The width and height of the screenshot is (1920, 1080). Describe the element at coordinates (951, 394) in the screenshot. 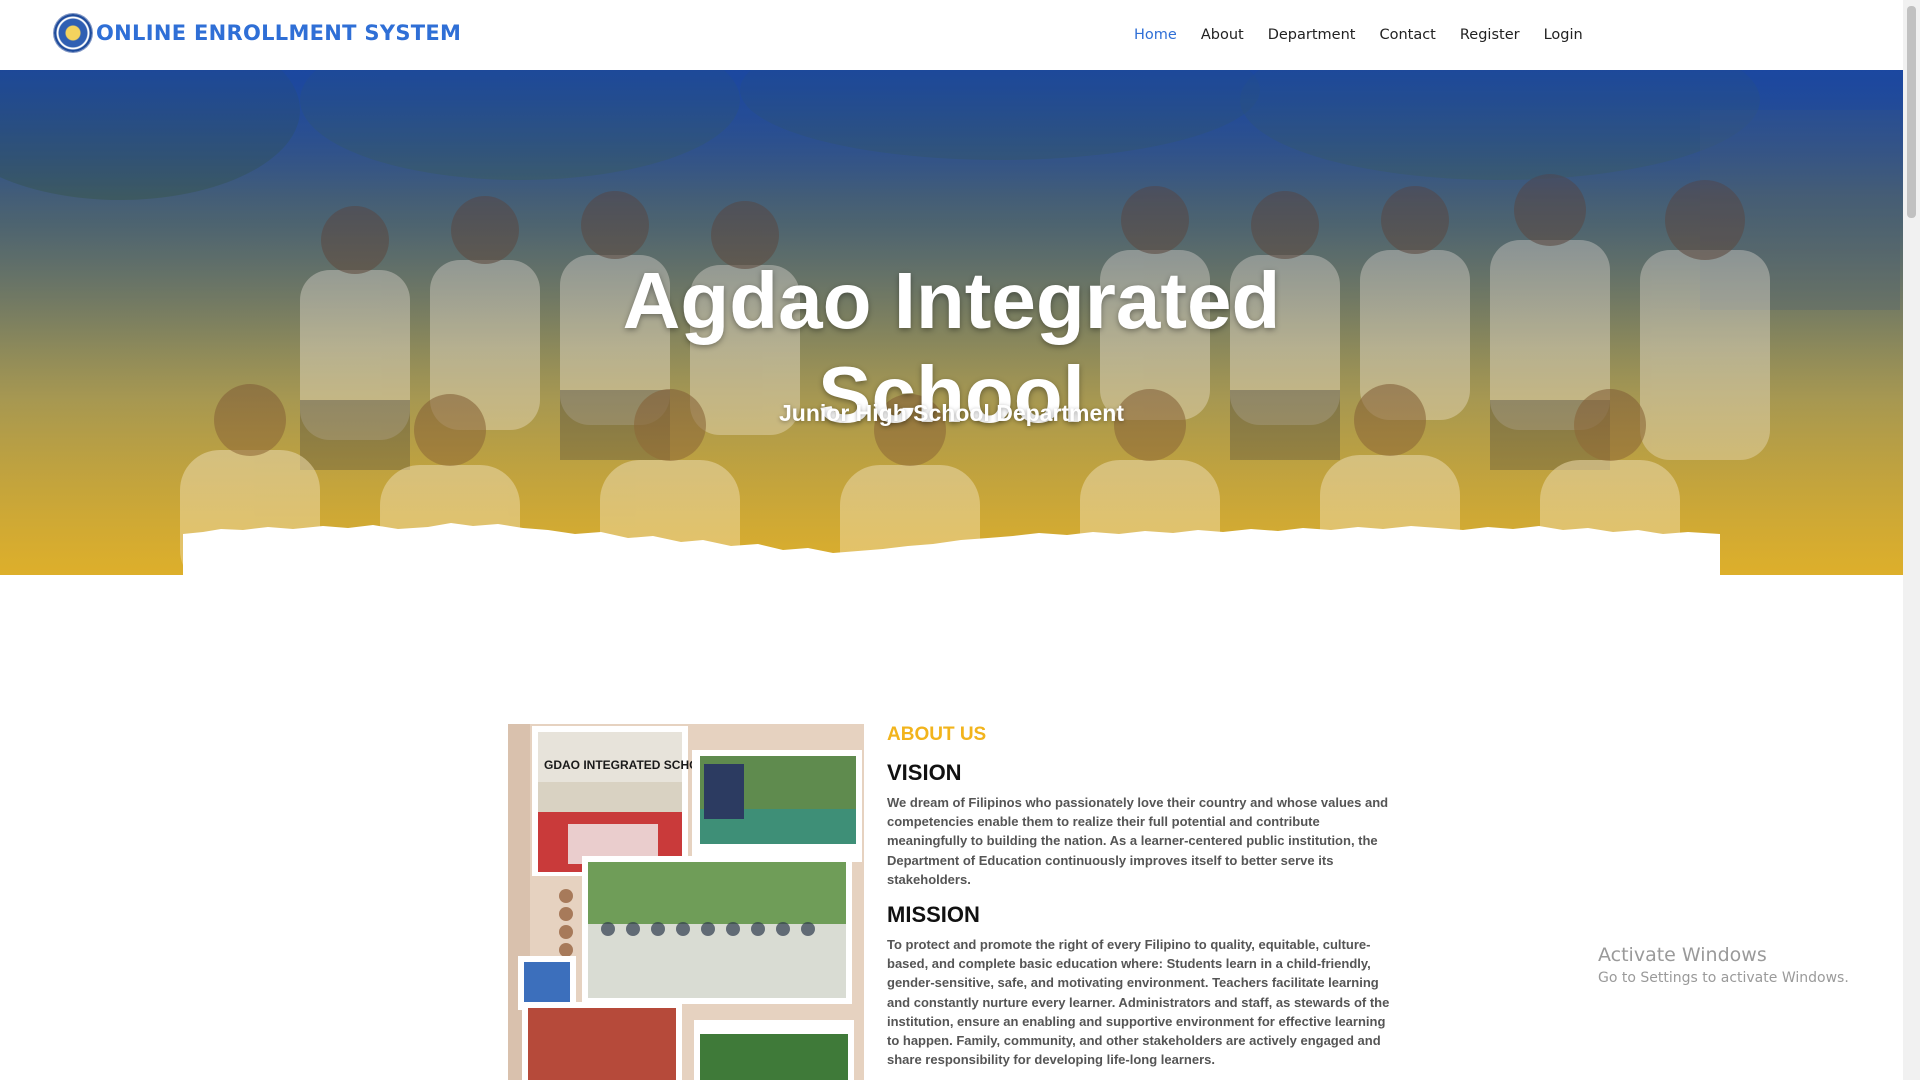

I see `hero-title-line2: School` at that location.